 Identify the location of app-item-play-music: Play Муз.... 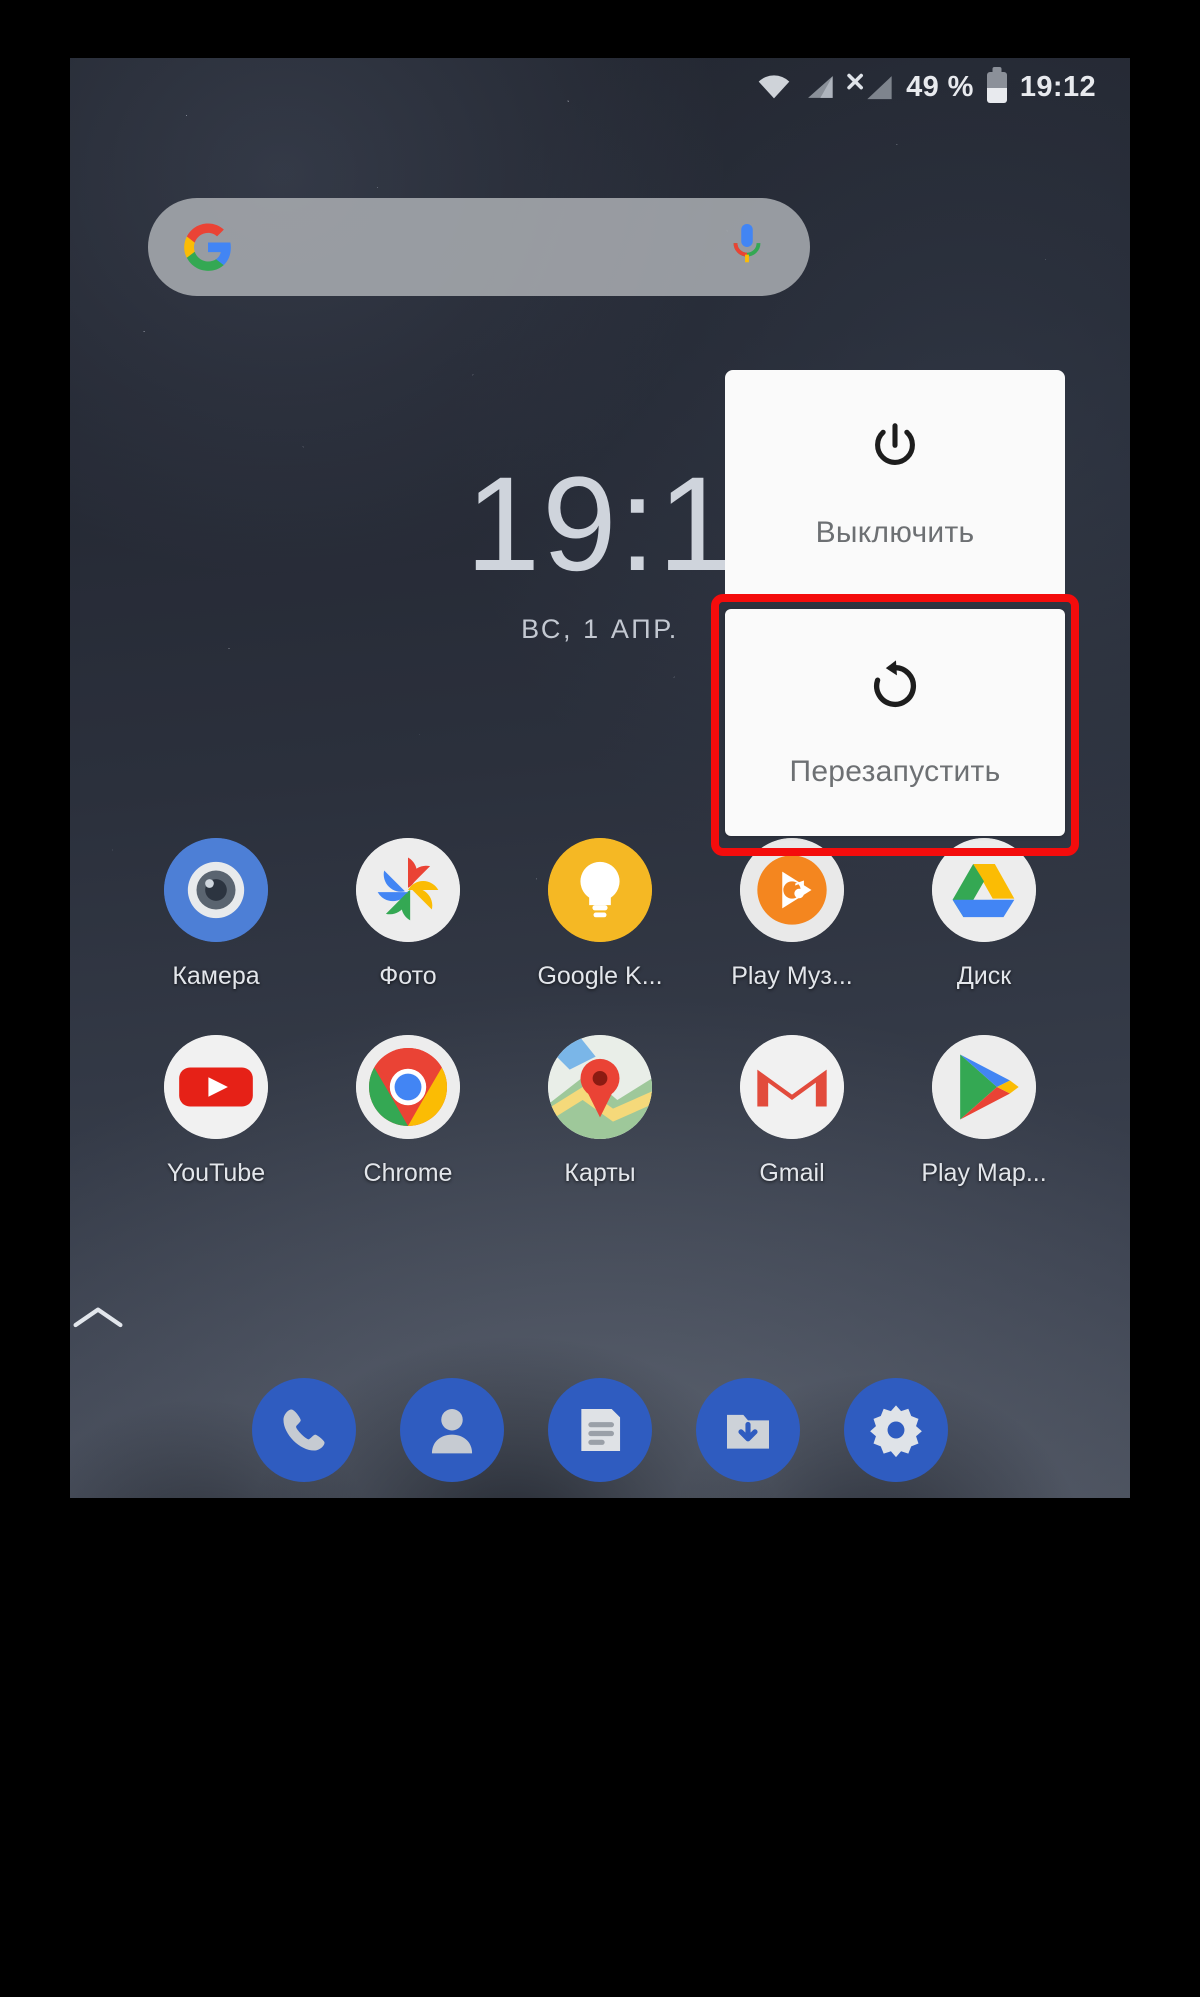
(792, 914).